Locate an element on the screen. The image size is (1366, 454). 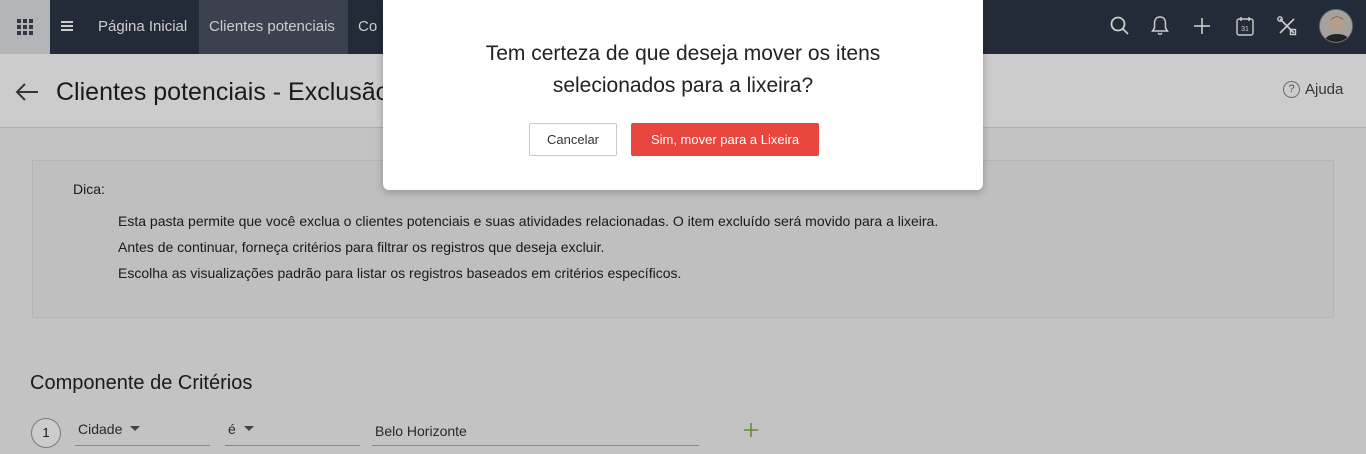
move-to-trash-button: Sim, mover para a Lixeira is located at coordinates (725, 139).